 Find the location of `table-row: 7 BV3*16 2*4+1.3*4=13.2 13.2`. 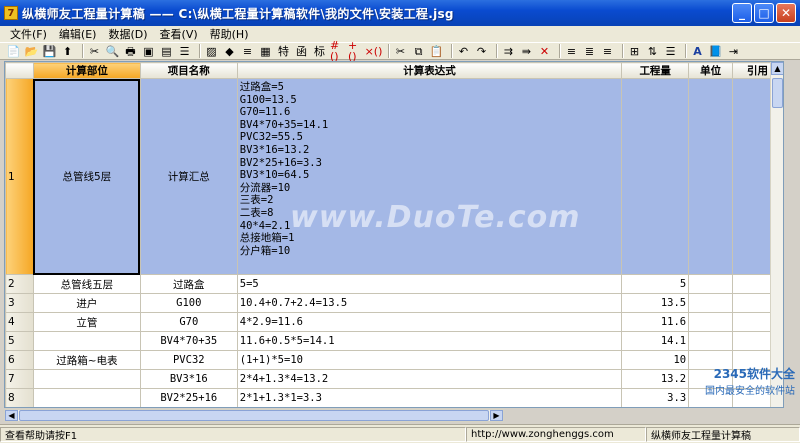

table-row: 7 BV3*16 2*4+1.3*4=13.2 13.2 is located at coordinates (394, 379).